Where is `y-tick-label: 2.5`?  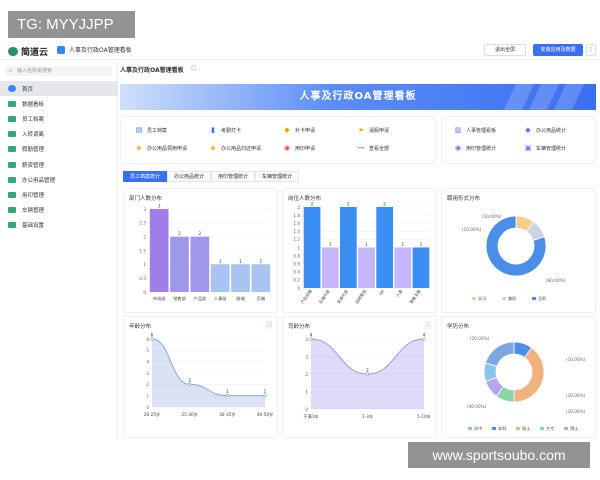 y-tick-label: 2.5 is located at coordinates (142, 223).